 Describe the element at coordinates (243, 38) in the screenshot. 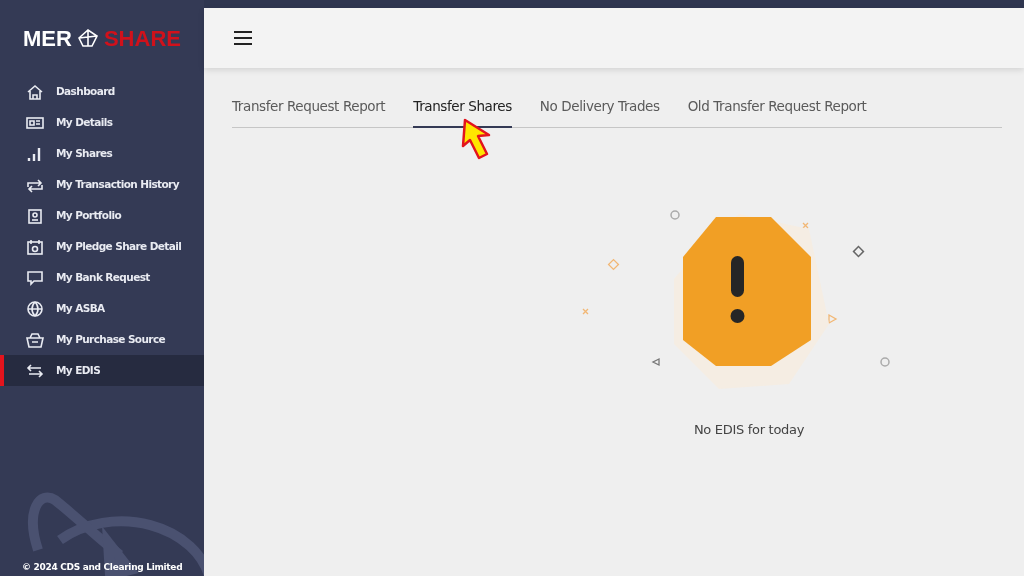

I see `menu-icon` at that location.